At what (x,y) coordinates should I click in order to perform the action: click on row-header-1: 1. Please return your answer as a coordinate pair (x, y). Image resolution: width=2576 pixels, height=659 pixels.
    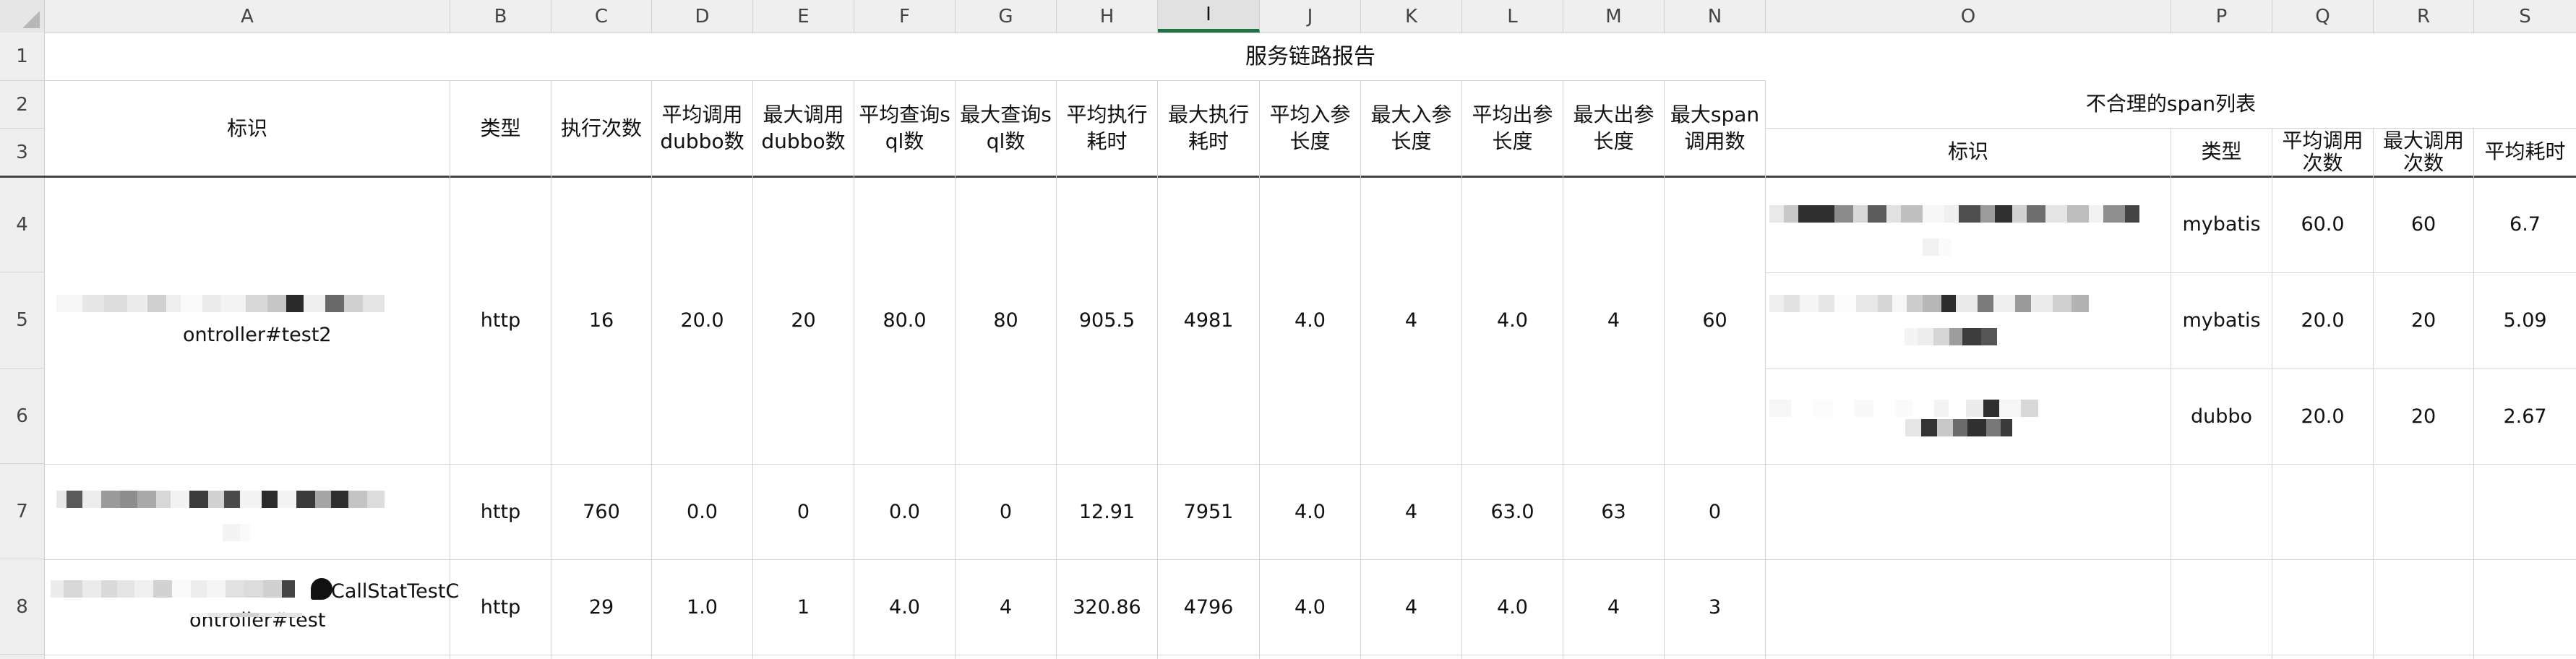
    Looking at the image, I should click on (23, 57).